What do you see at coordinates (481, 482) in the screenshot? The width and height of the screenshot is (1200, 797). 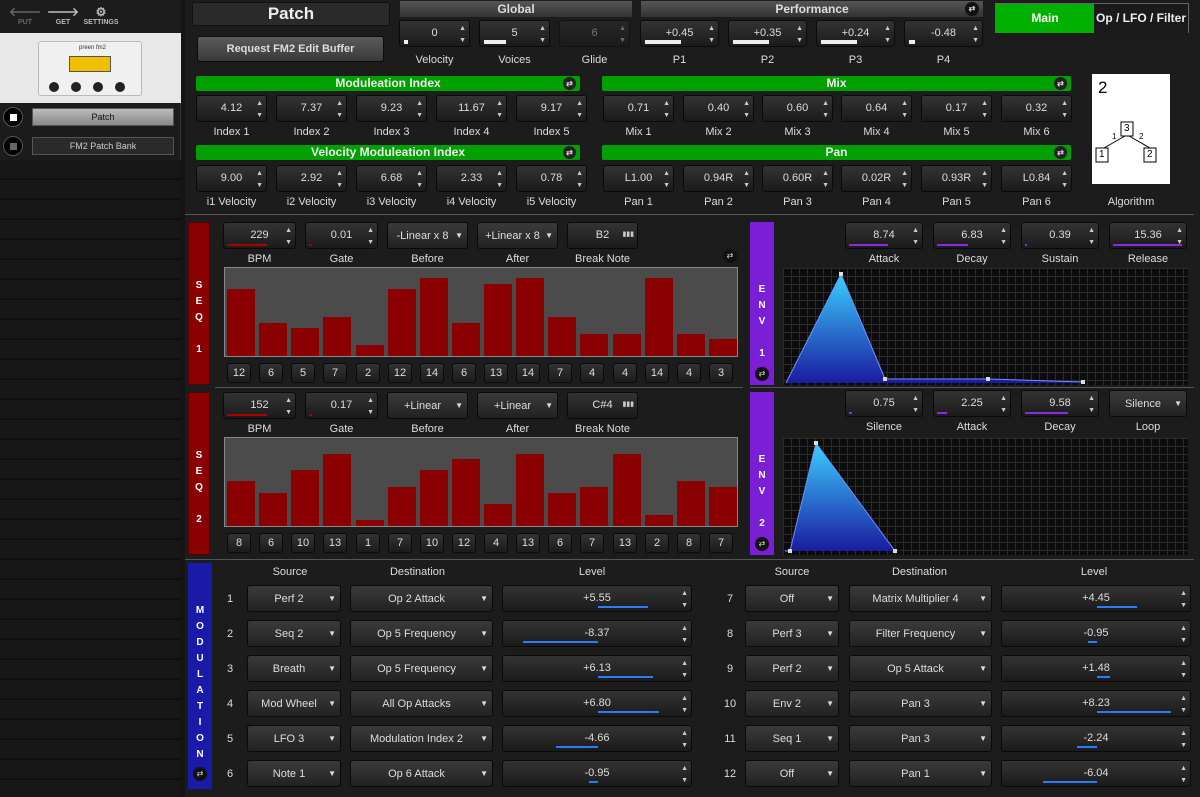 I see `seq2-step-area` at bounding box center [481, 482].